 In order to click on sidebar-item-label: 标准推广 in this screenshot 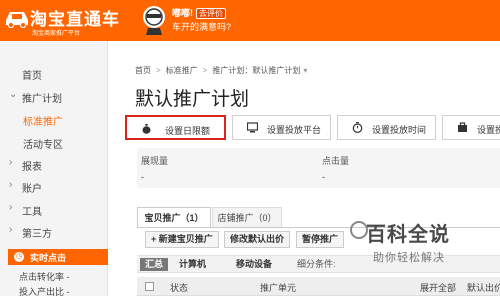, I will do `click(43, 122)`.